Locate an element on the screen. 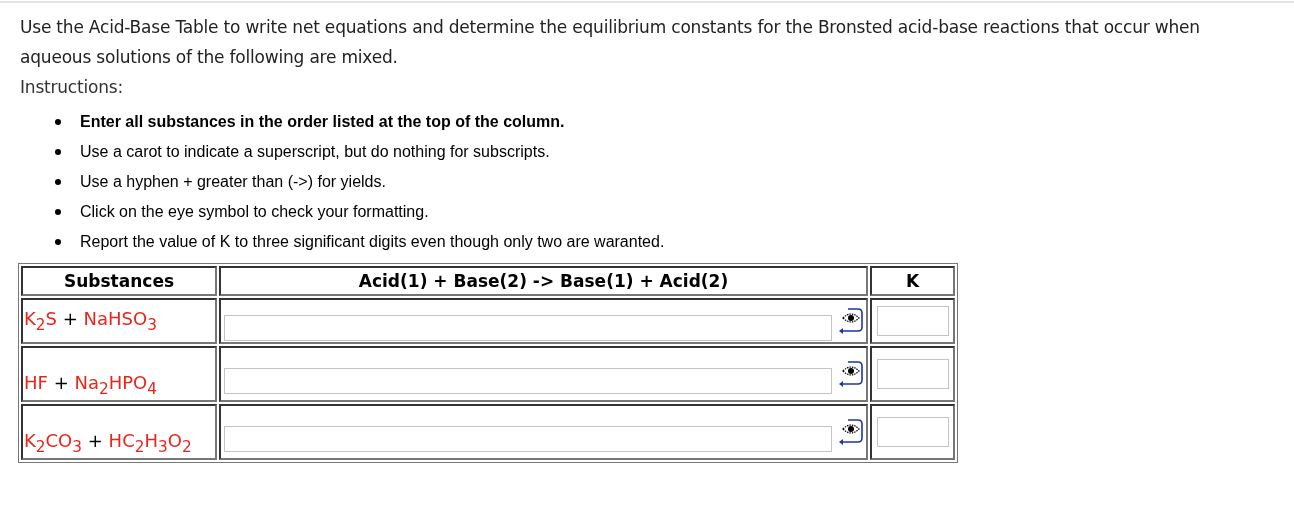 The height and width of the screenshot is (520, 1294). instructions-label: Instructions: is located at coordinates (72, 87).